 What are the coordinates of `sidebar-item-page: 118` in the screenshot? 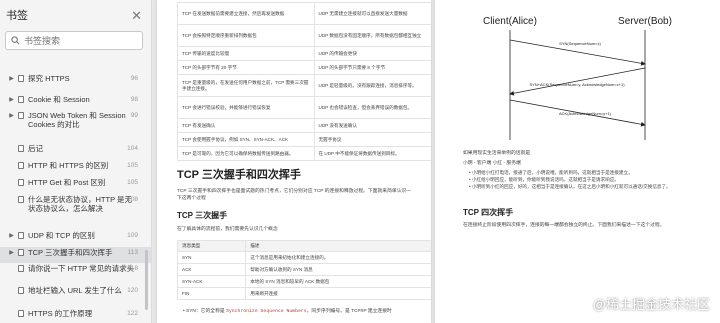 It's located at (132, 268).